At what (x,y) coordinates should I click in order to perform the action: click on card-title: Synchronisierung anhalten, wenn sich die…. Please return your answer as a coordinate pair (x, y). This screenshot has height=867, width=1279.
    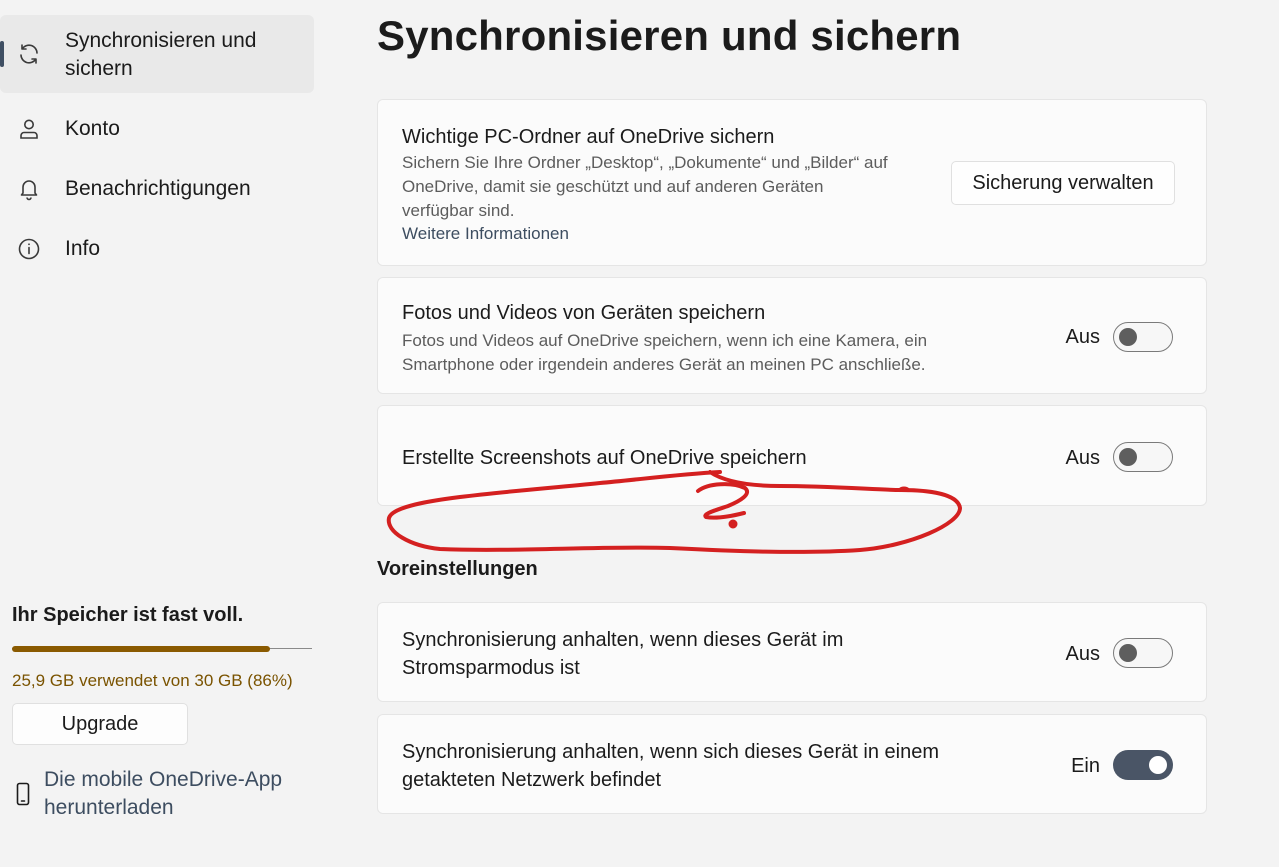
    Looking at the image, I should click on (670, 766).